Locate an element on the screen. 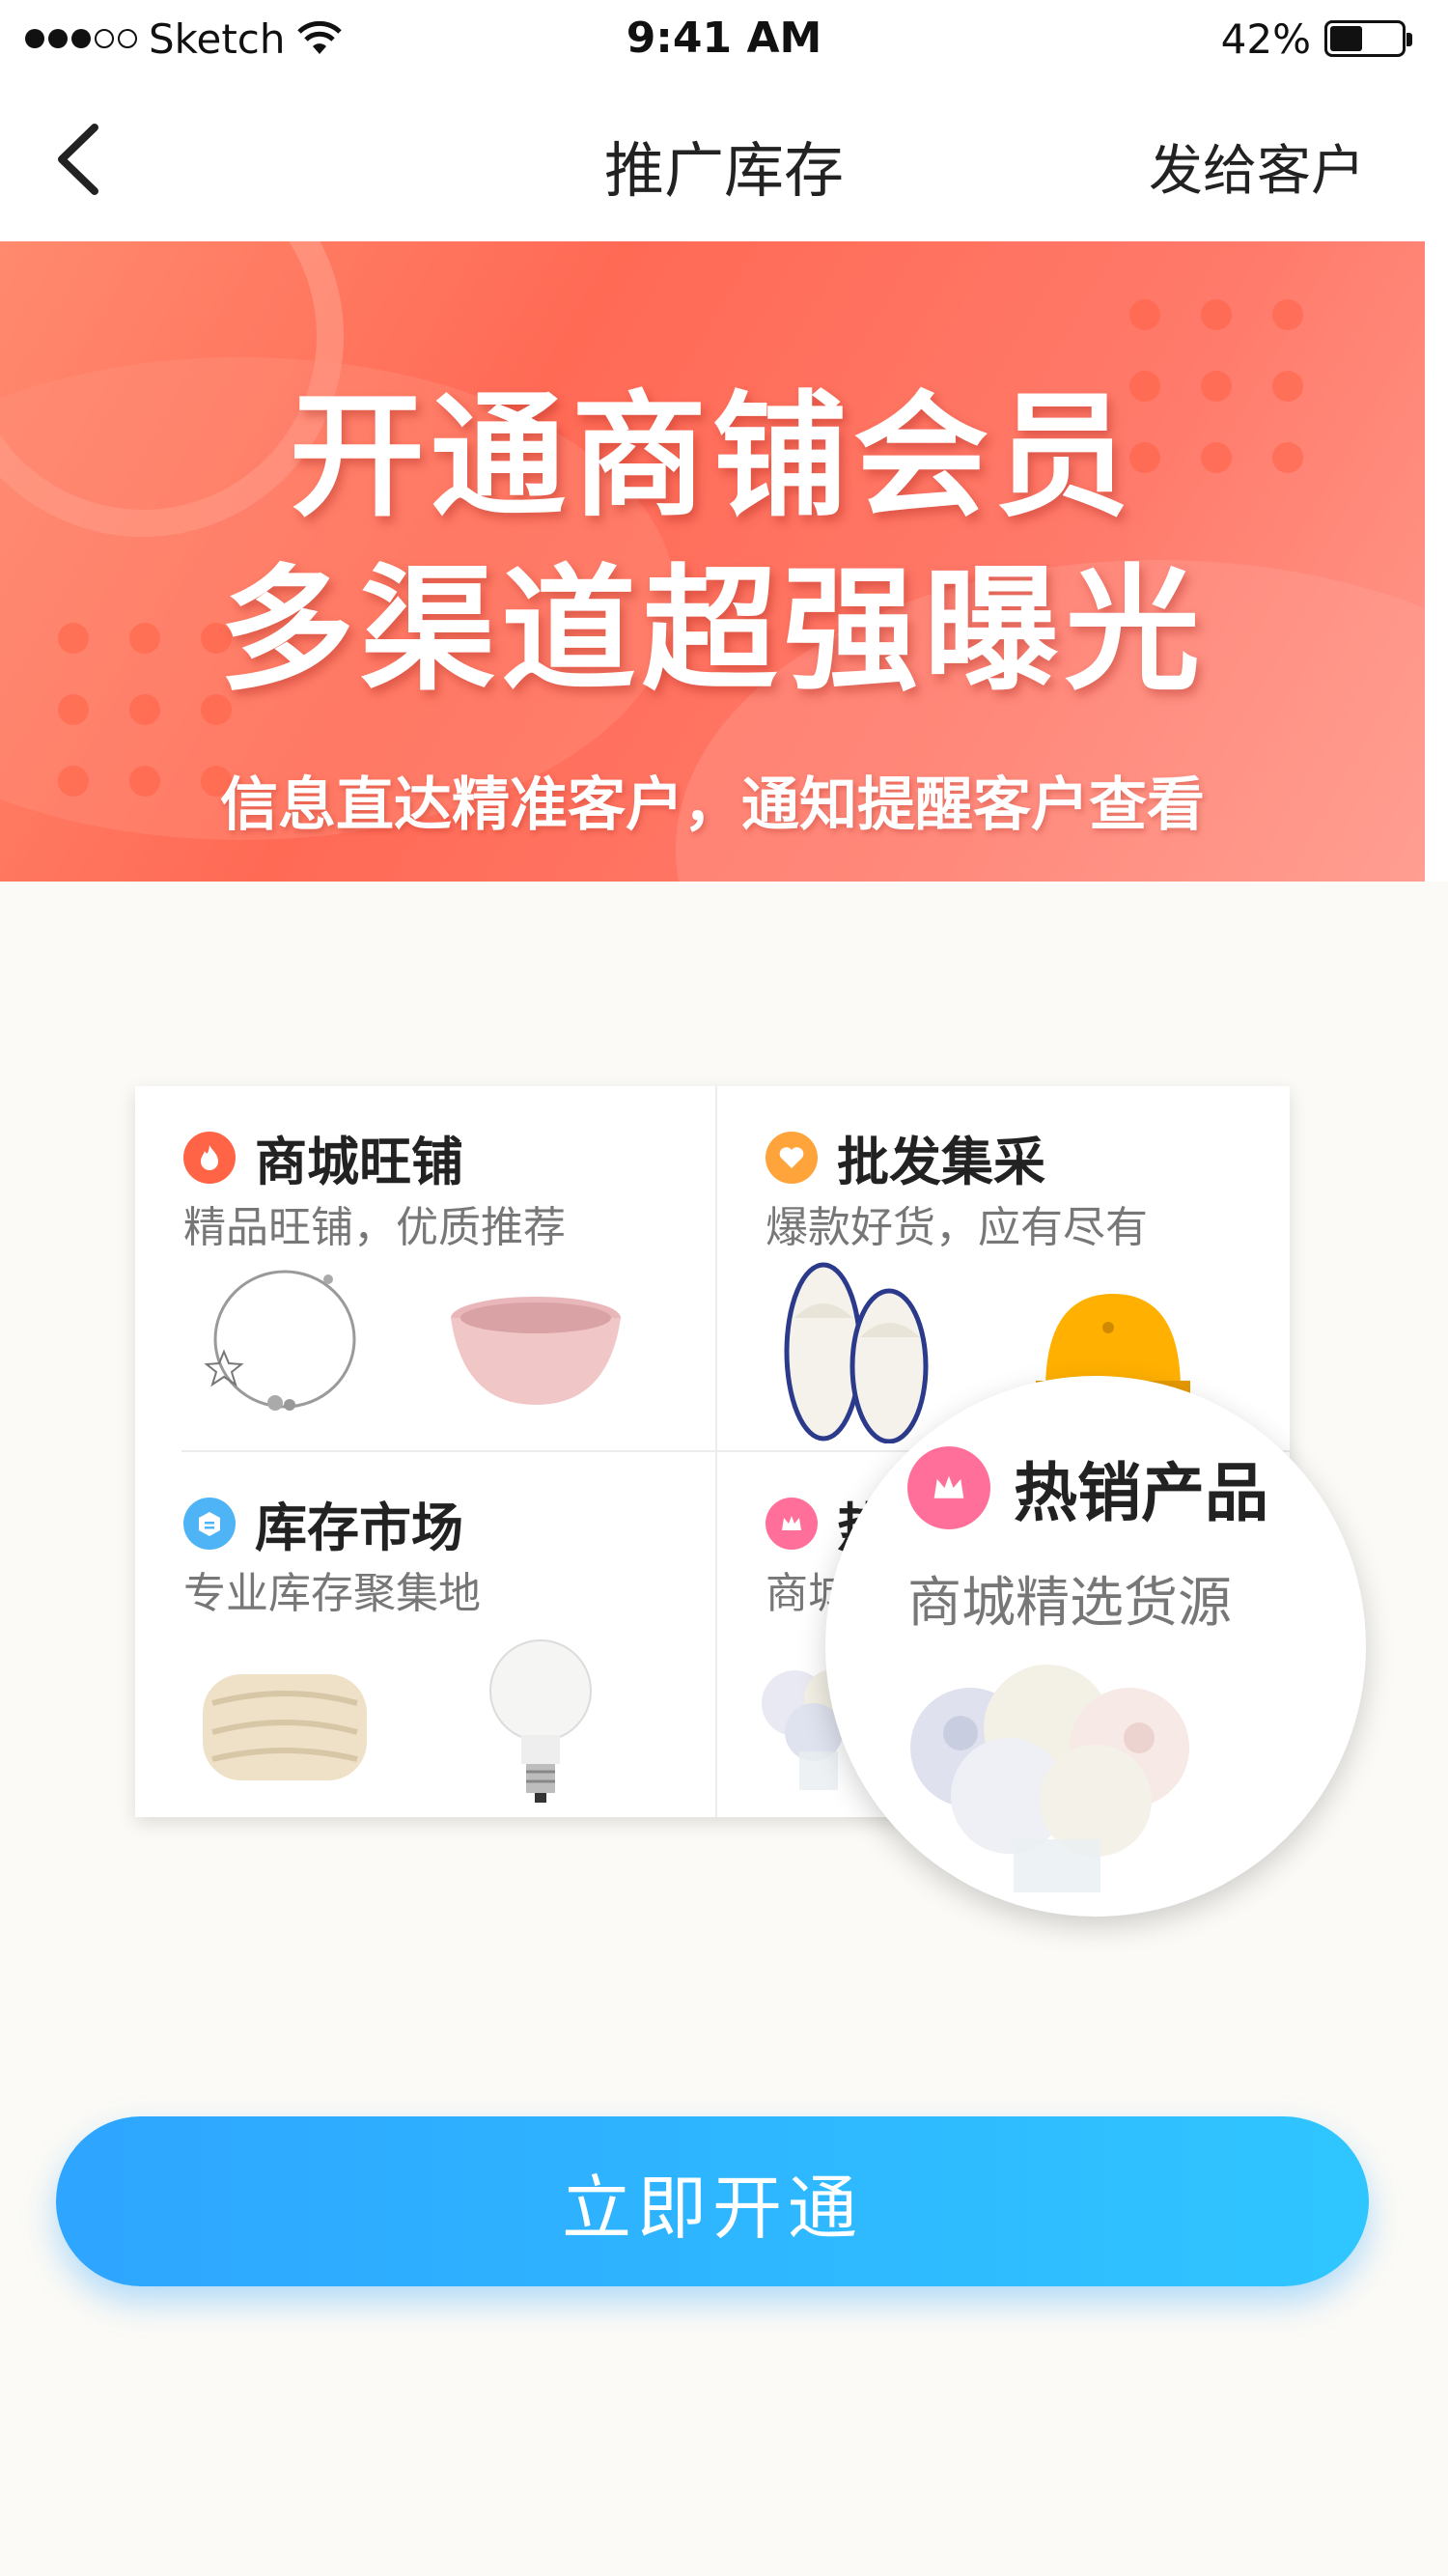  feature-subtitle: 专业库存聚集地 is located at coordinates (332, 1594).